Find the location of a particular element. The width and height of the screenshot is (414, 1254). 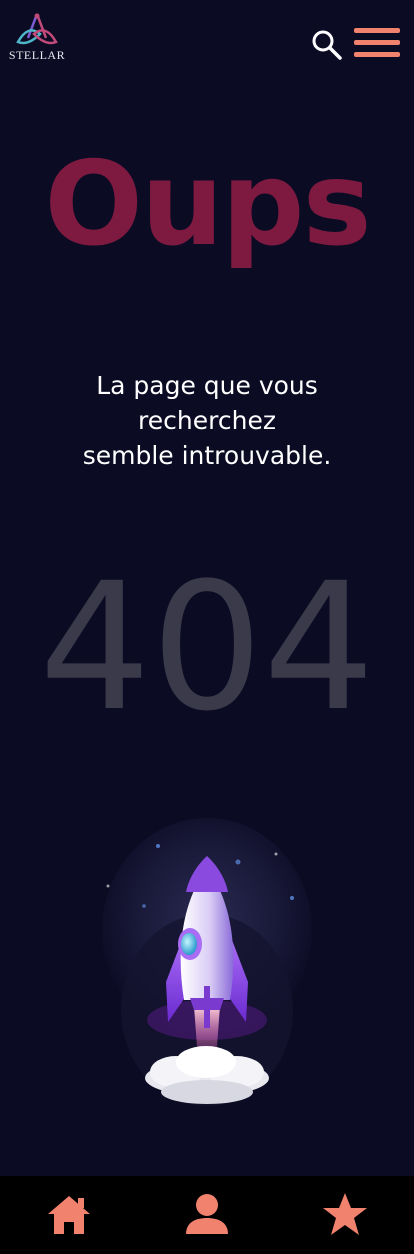

error-message-line: La page que vous is located at coordinates (207, 385).